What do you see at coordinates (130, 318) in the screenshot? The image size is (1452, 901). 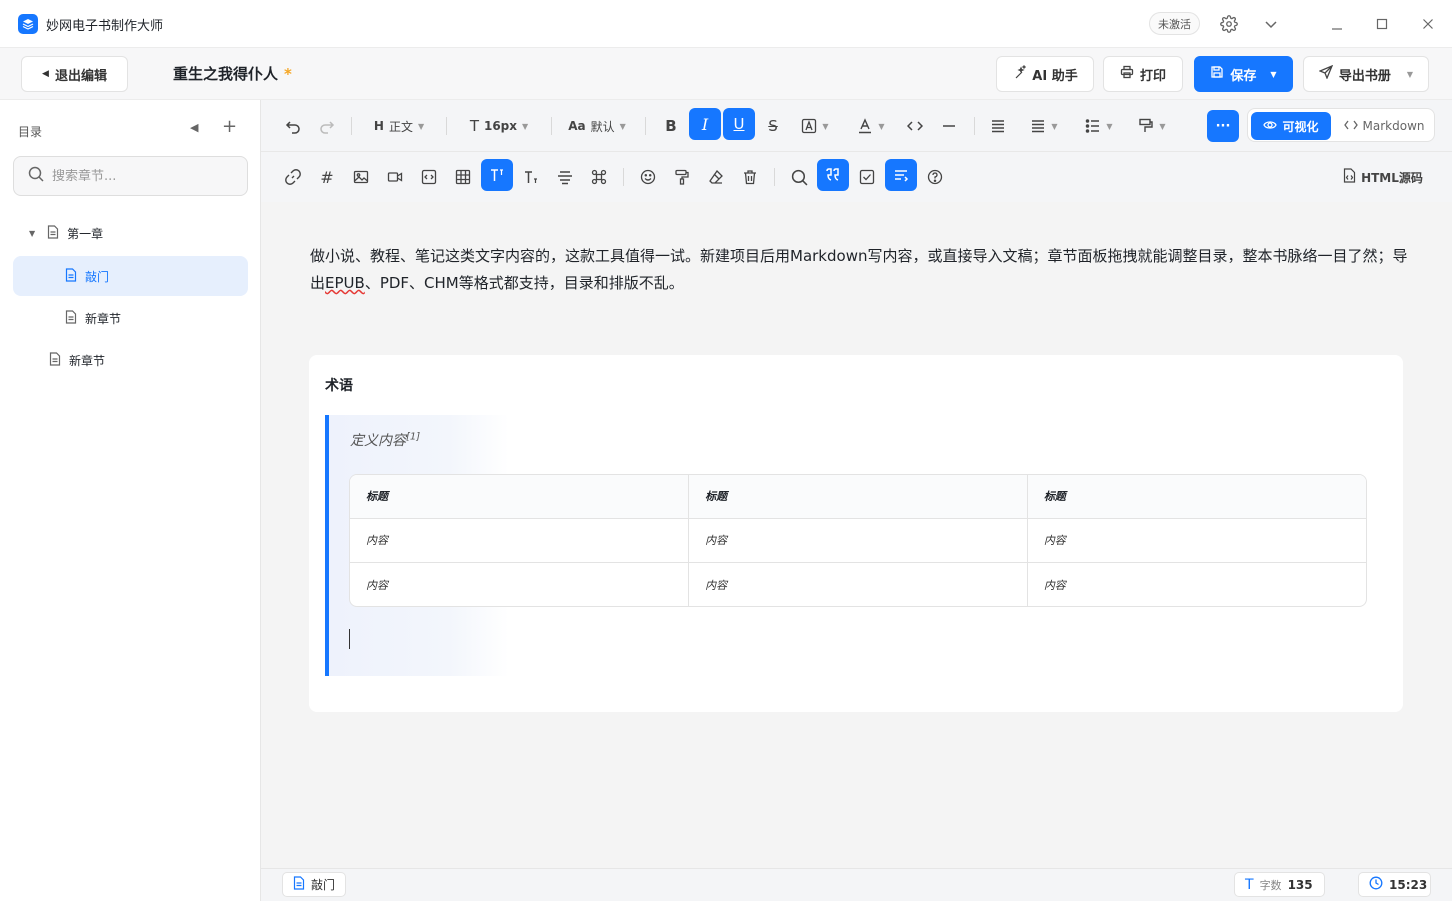 I see `toc-item-new-section: 新章节` at bounding box center [130, 318].